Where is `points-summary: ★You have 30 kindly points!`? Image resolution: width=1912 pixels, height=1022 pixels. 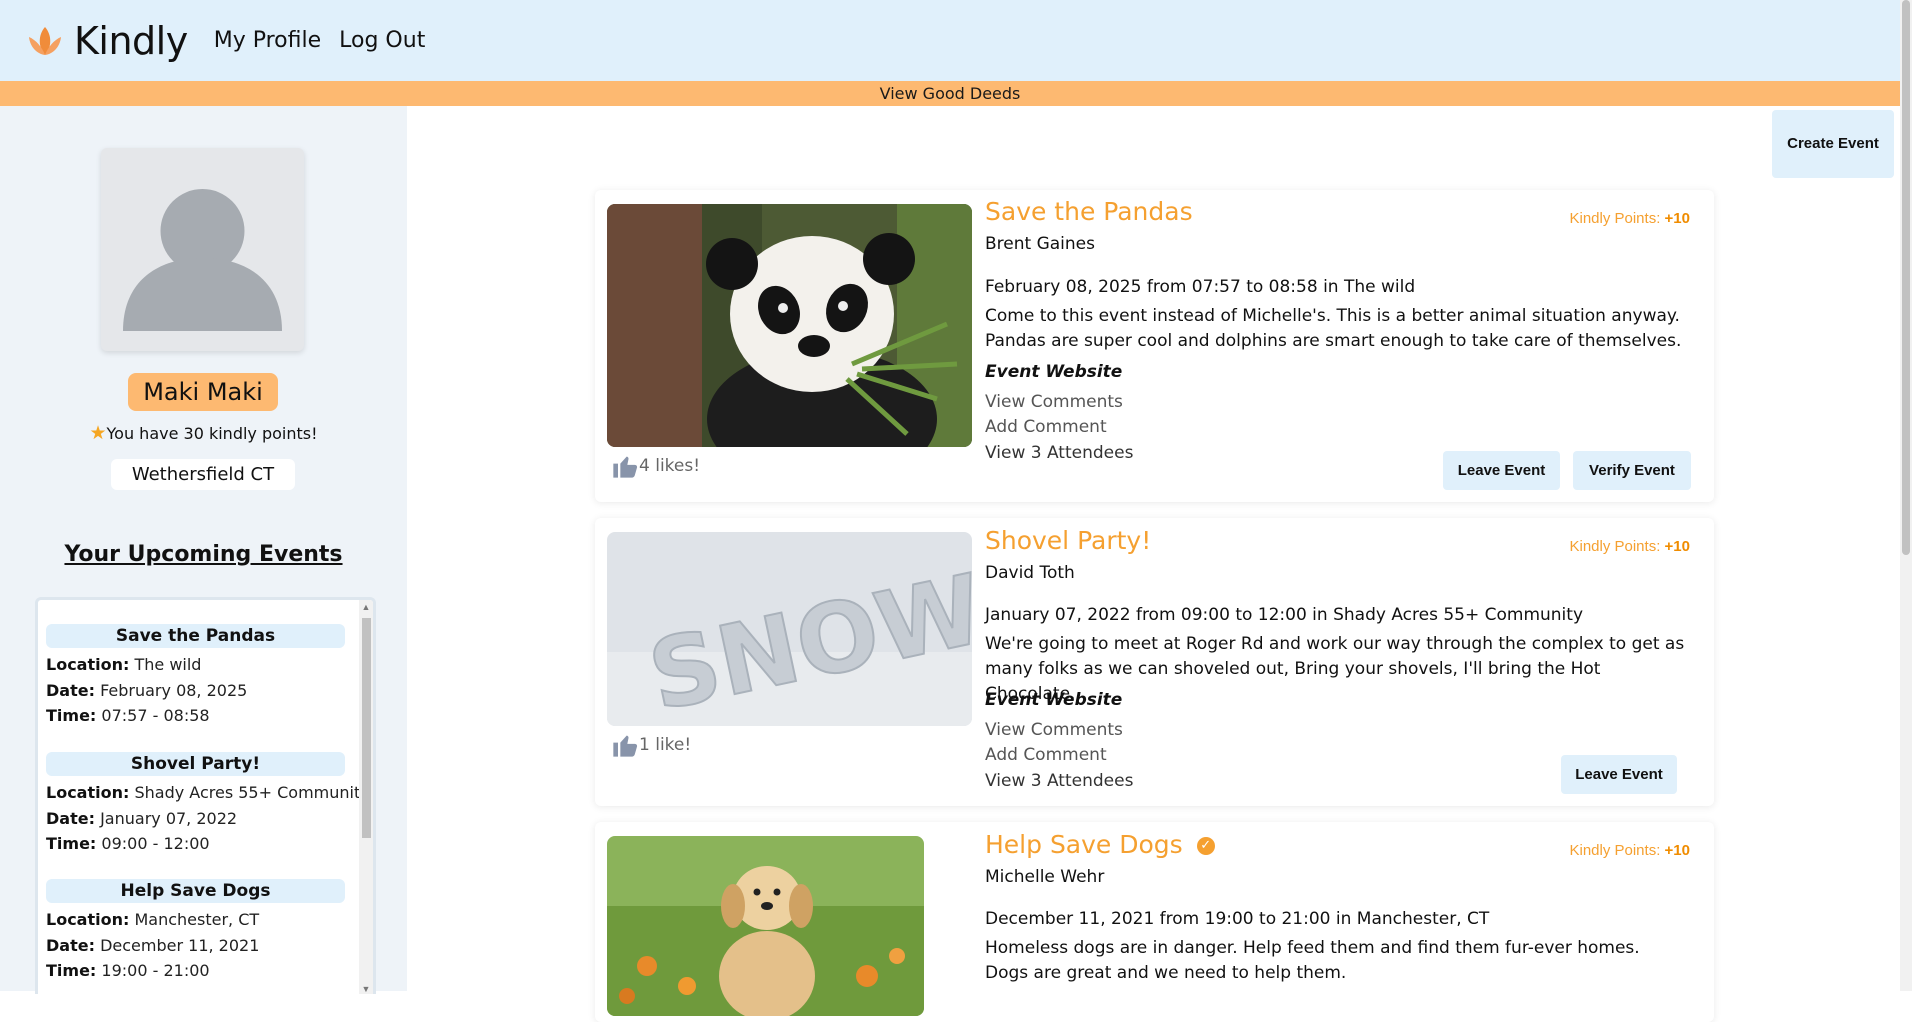 points-summary: ★You have 30 kindly points! is located at coordinates (203, 433).